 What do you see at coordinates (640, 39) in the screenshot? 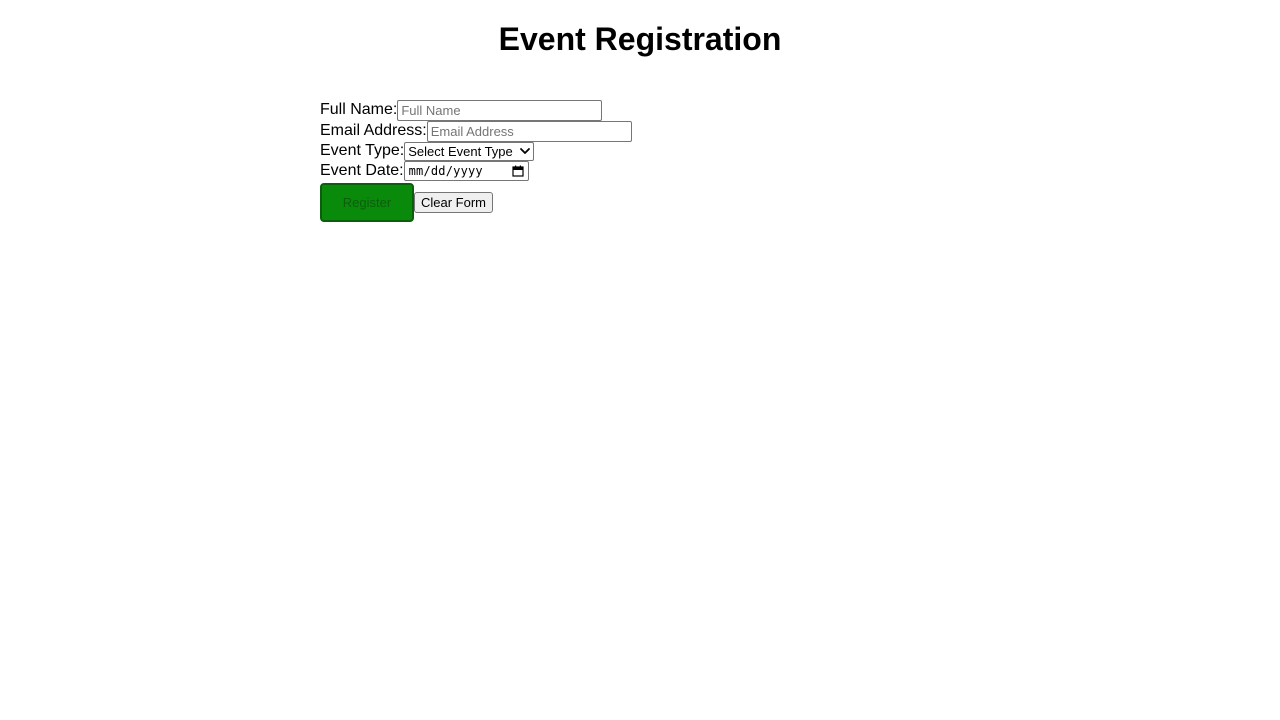
I see `page-title: Event Registration` at bounding box center [640, 39].